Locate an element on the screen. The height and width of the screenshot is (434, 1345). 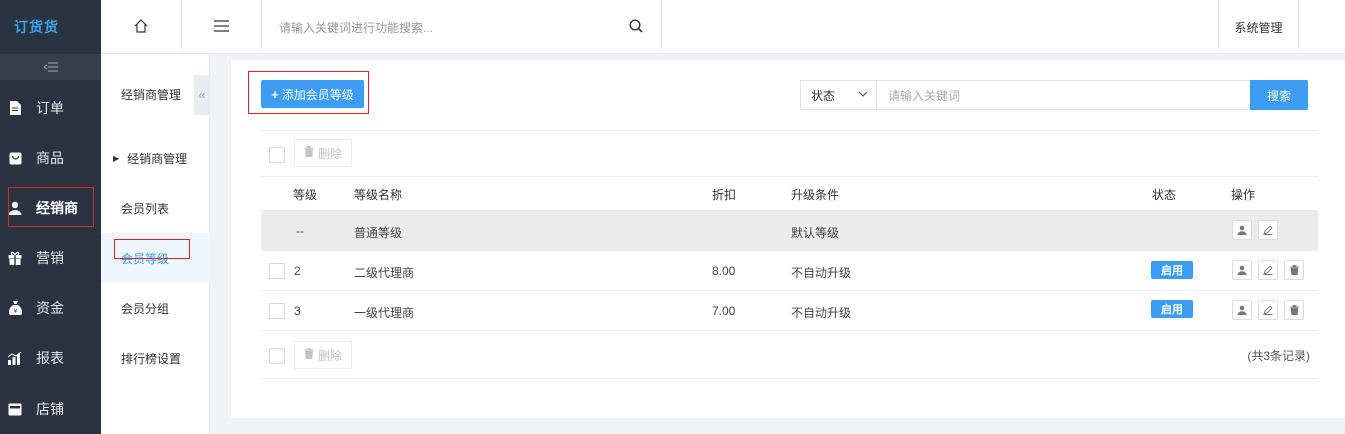
search-button: 搜索 is located at coordinates (1279, 95).